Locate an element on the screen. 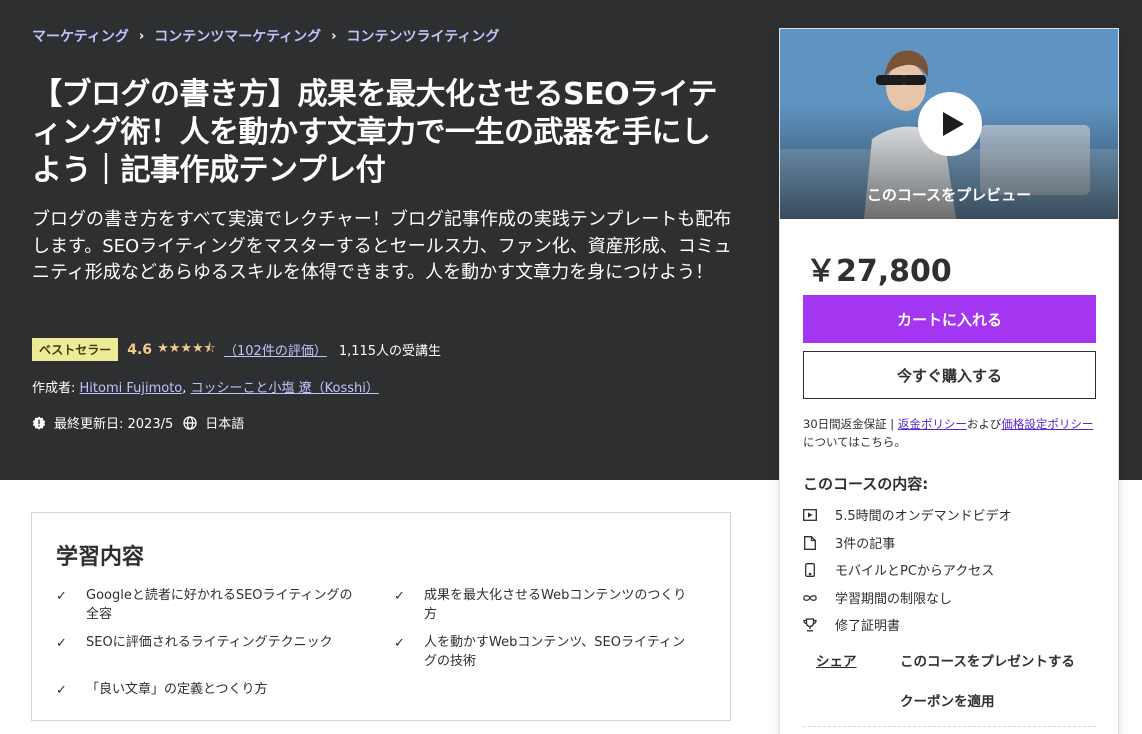  add-to-cart-button: カートに入れる is located at coordinates (949, 319).